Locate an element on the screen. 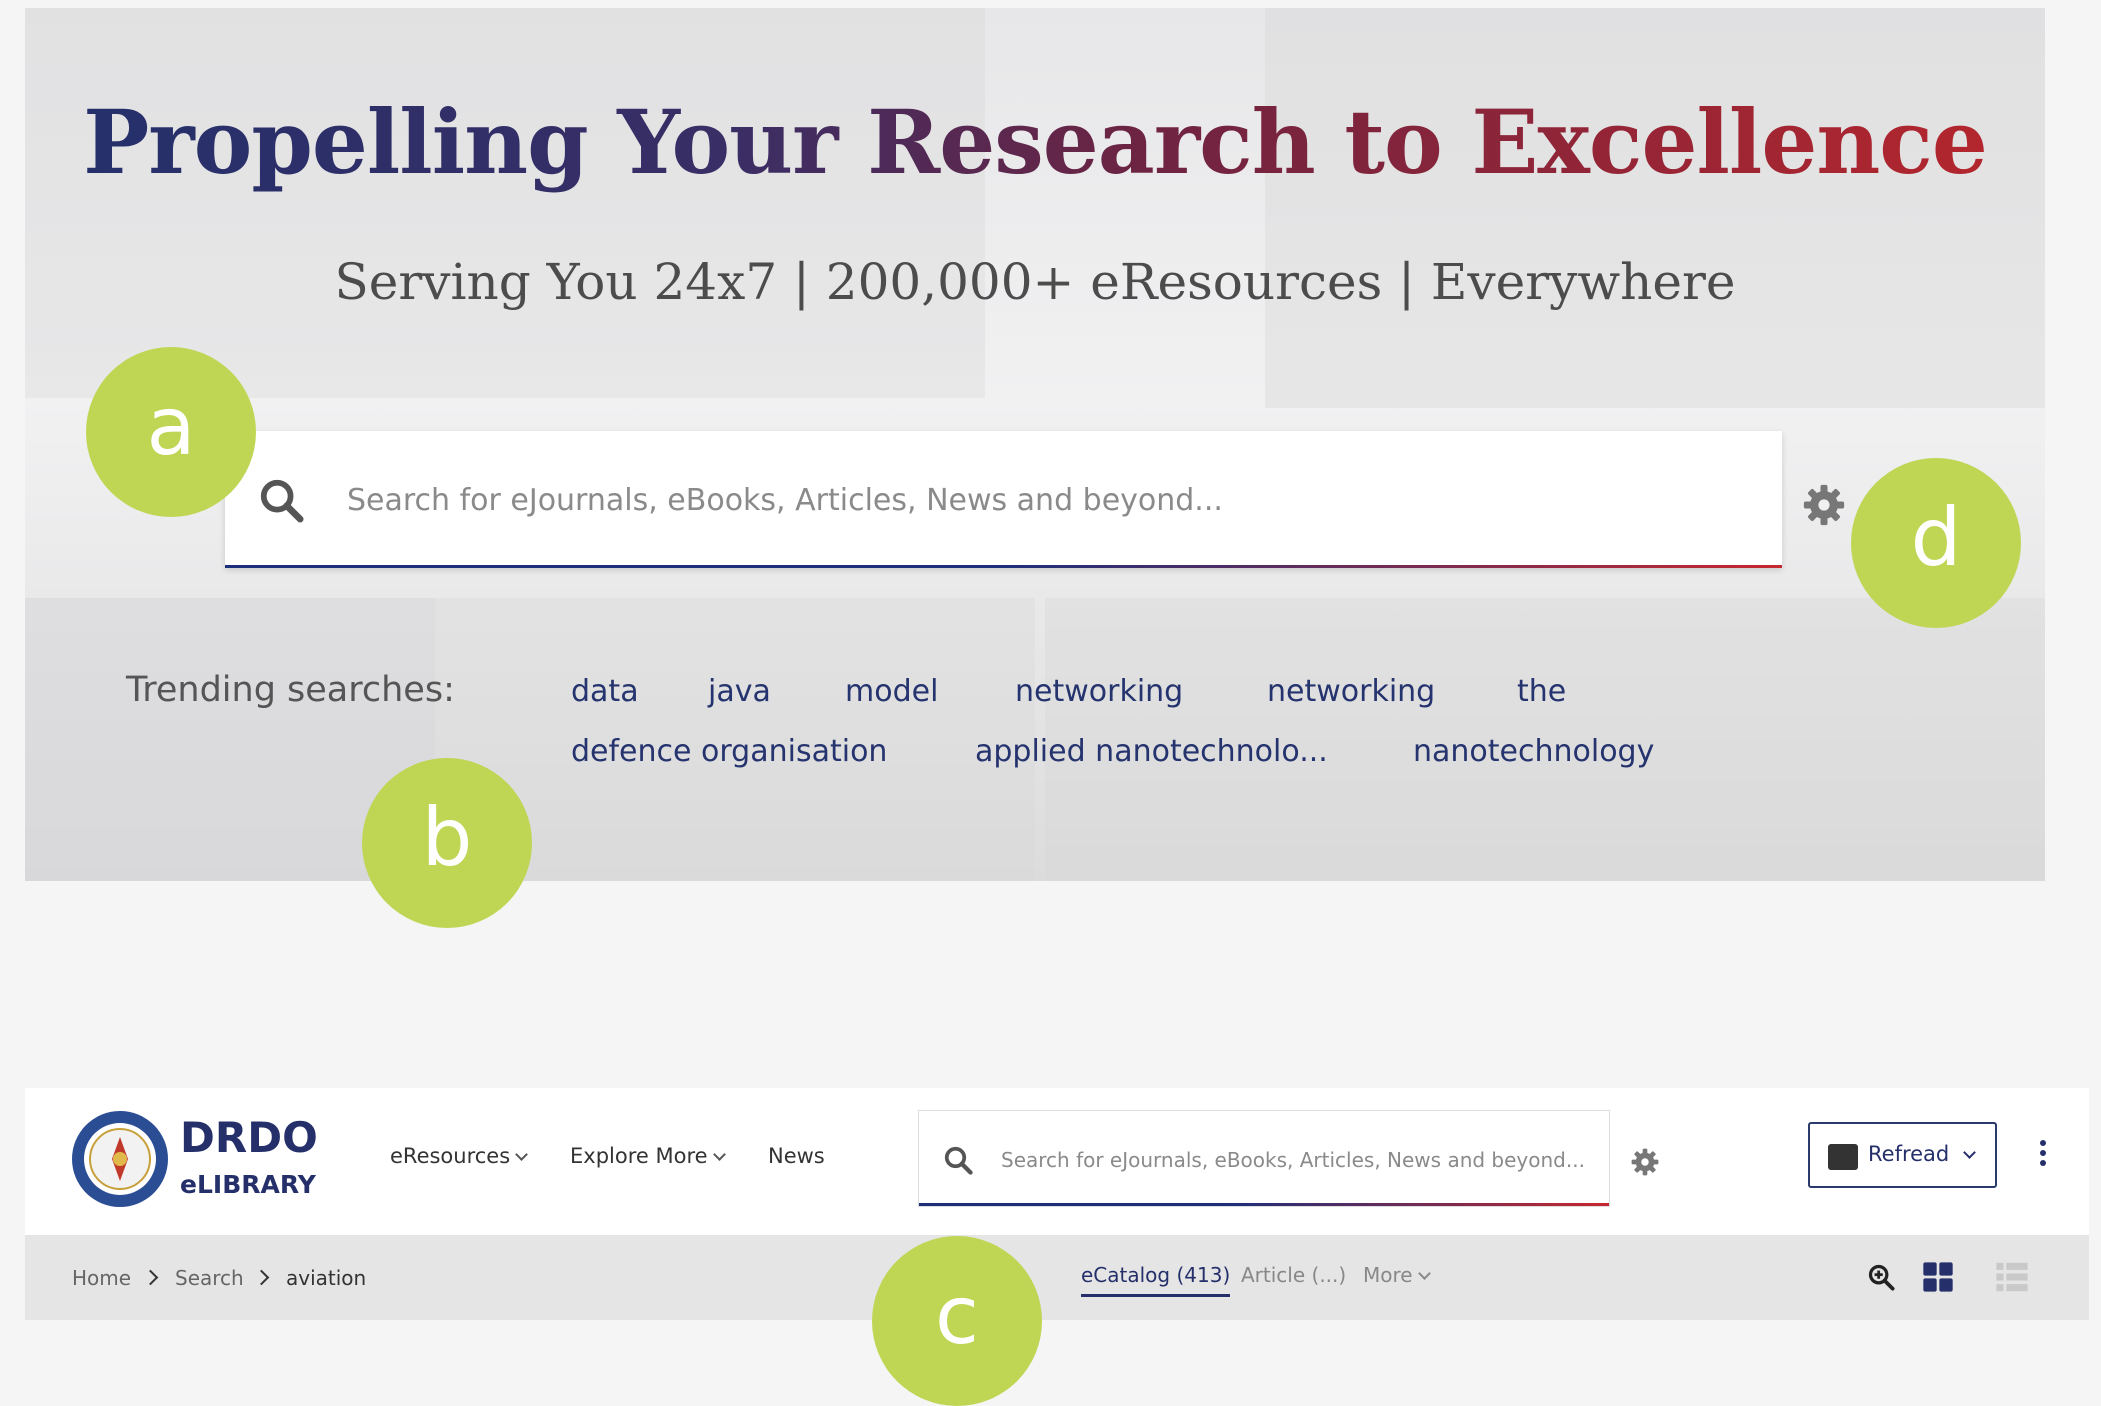 The width and height of the screenshot is (2101, 1406). trending-link: the is located at coordinates (1541, 691).